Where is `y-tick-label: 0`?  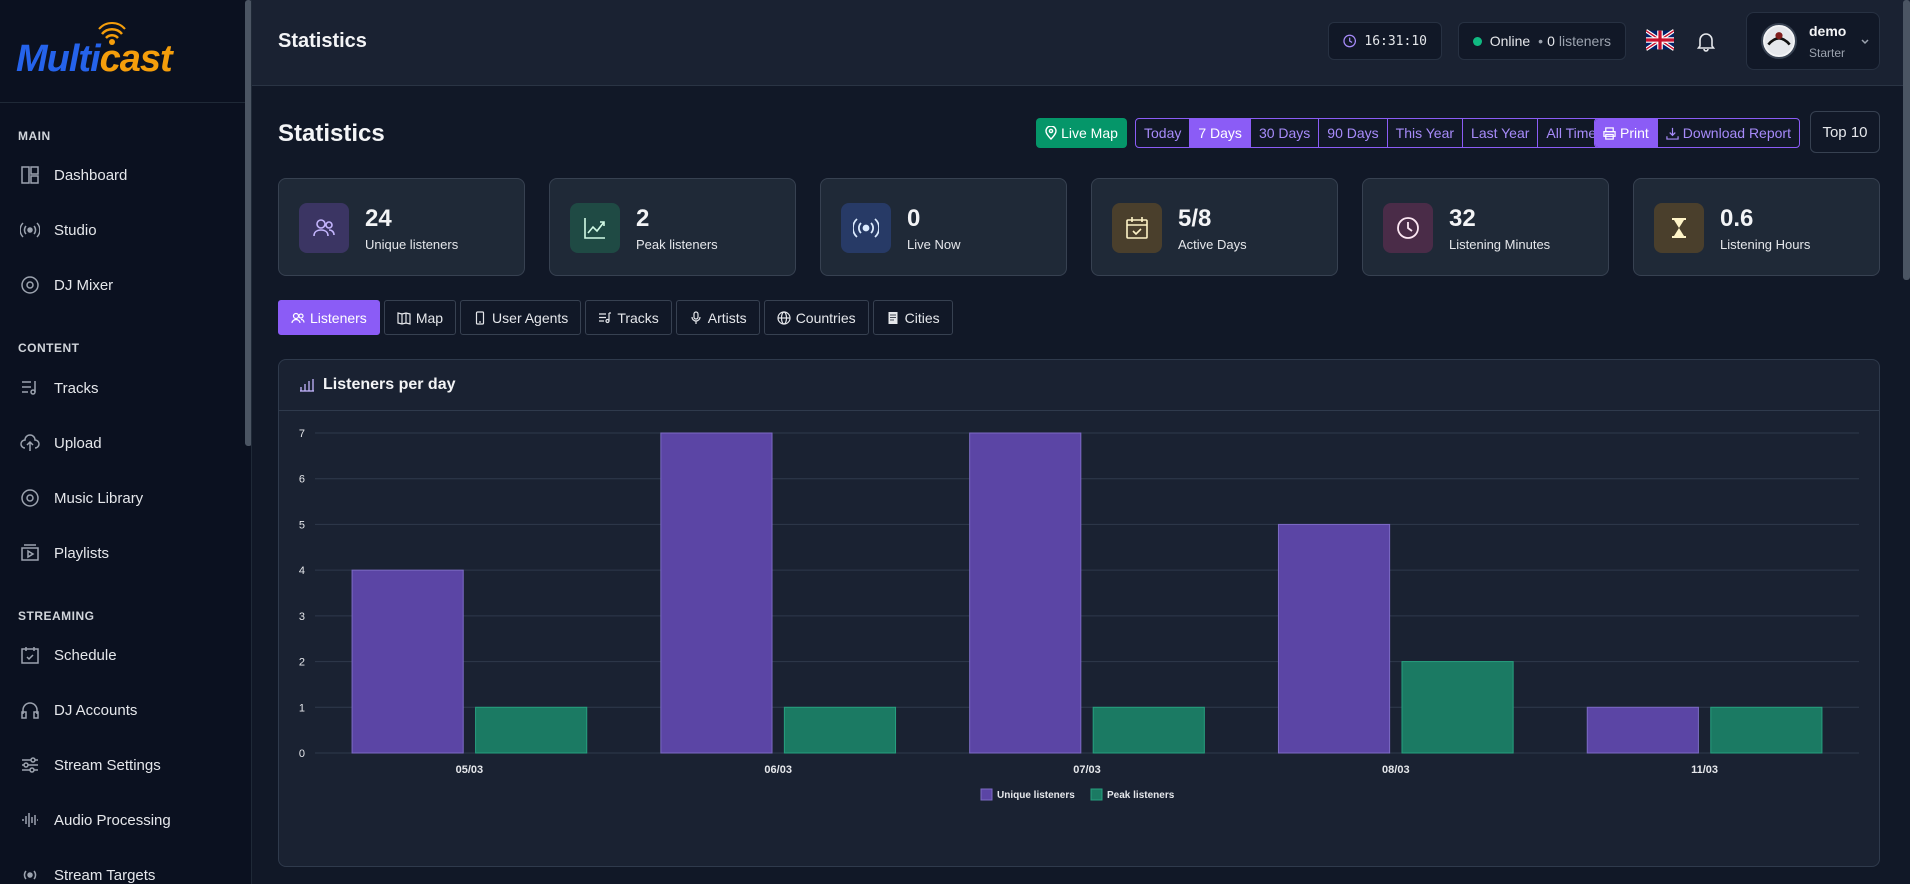
y-tick-label: 0 is located at coordinates (302, 754).